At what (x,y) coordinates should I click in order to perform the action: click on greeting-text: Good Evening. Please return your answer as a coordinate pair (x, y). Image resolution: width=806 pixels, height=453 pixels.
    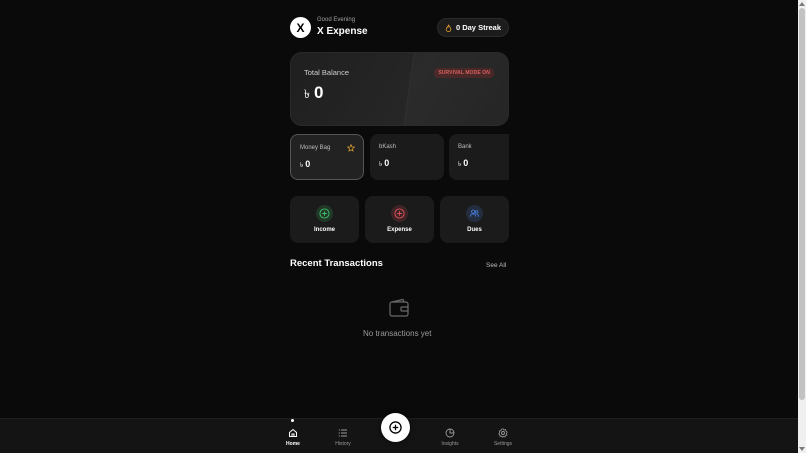
    Looking at the image, I should click on (336, 20).